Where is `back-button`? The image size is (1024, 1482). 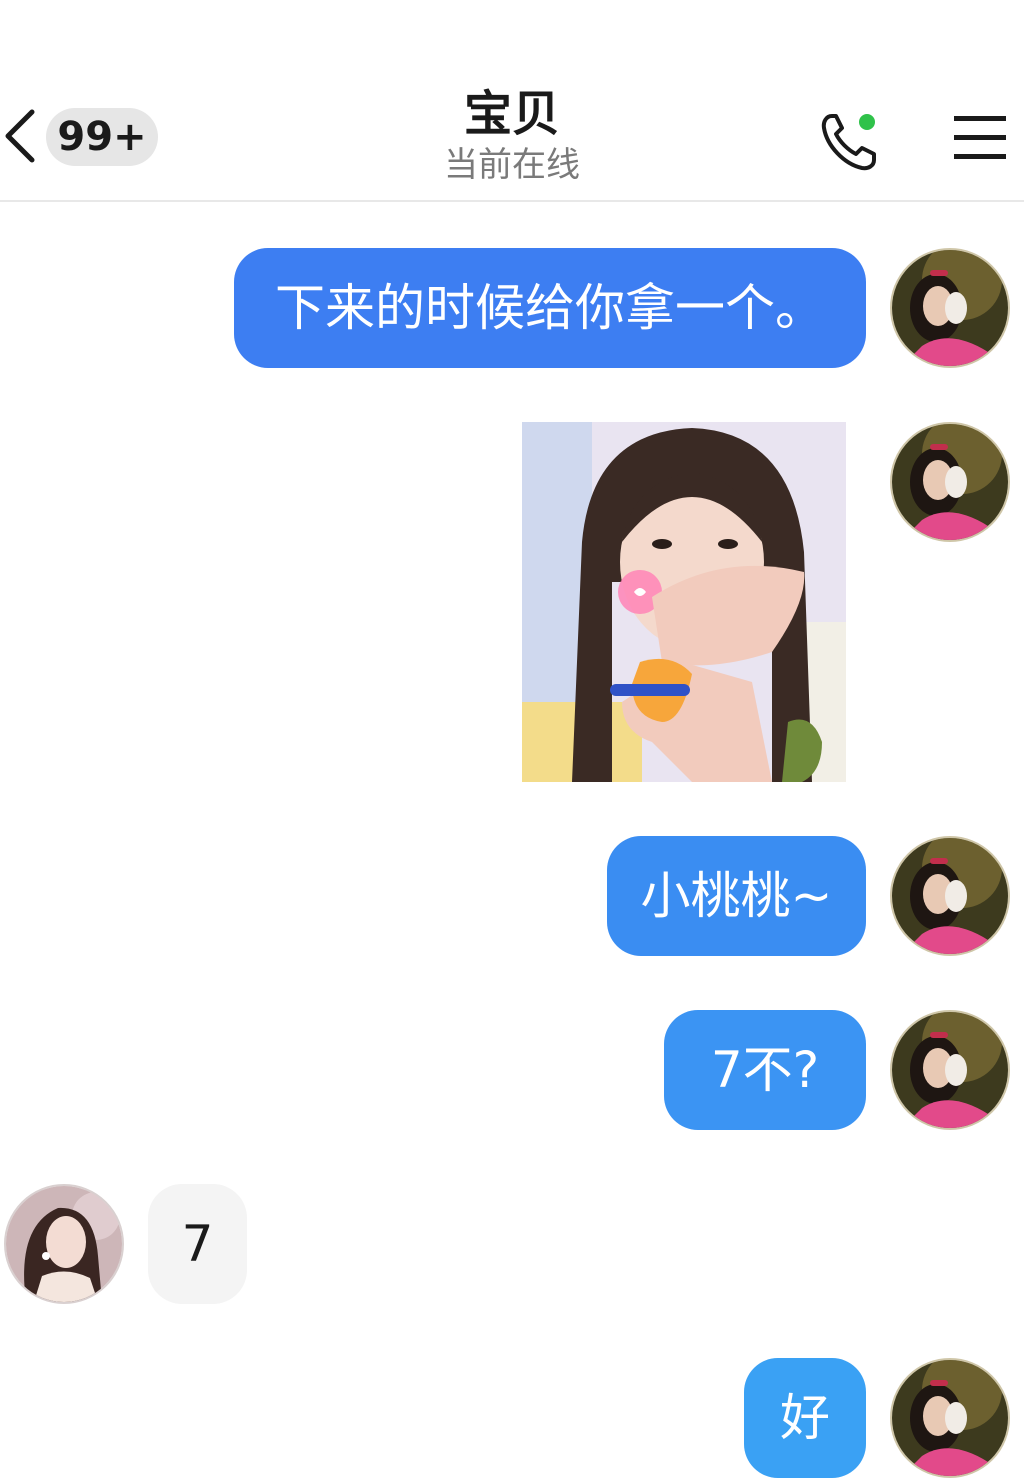 back-button is located at coordinates (22, 136).